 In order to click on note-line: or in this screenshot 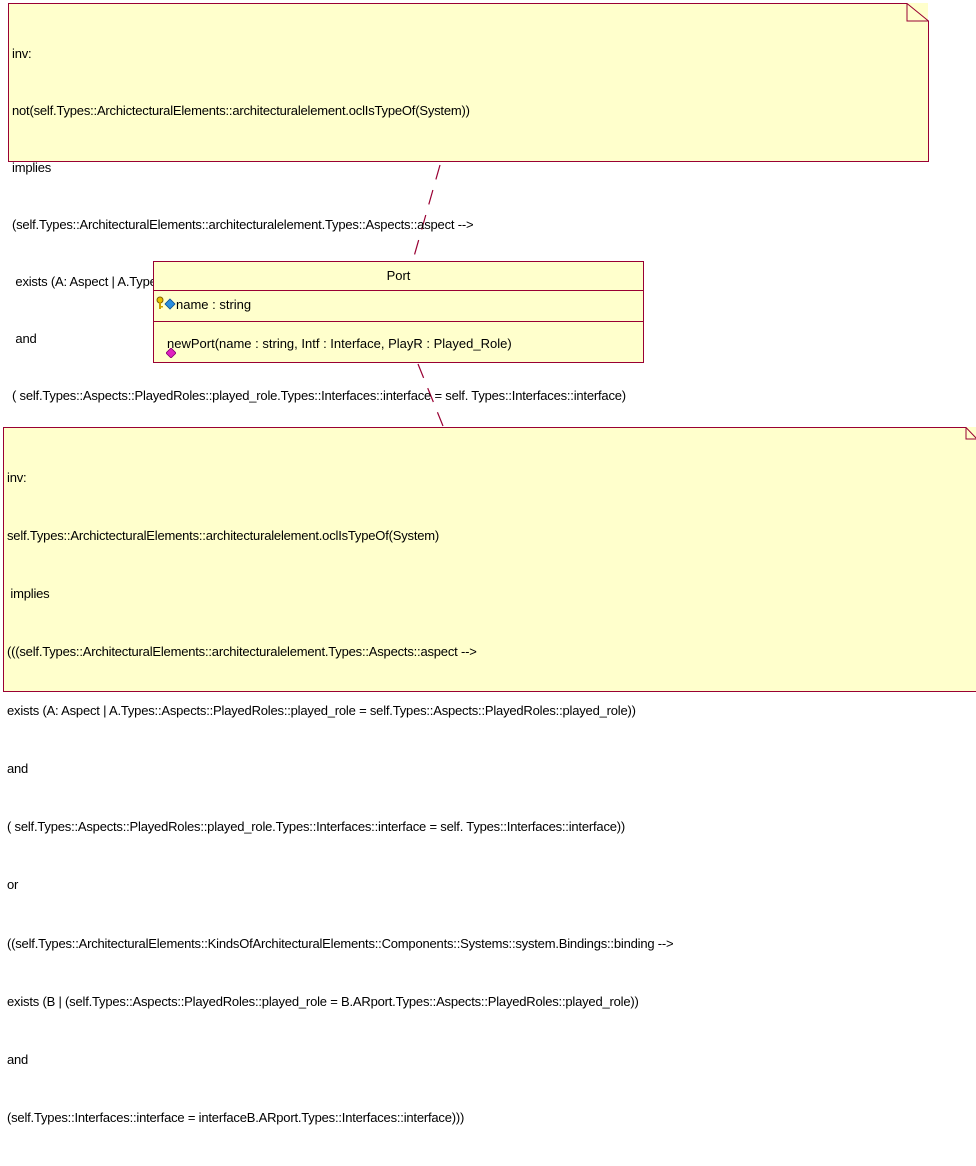, I will do `click(13, 885)`.